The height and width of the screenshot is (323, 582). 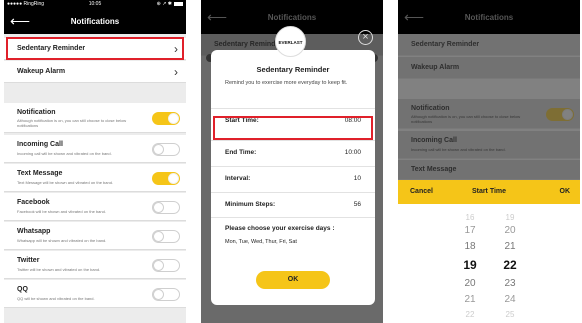 I want to click on hour-option-selected: 19, so click(x=470, y=265).